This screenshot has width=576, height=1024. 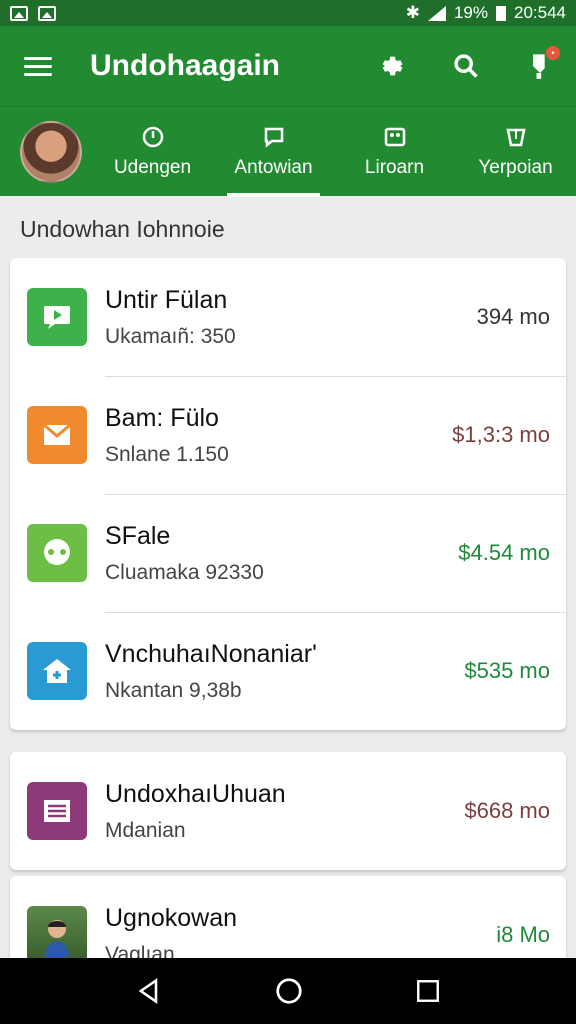 I want to click on battery-percent: 19%, so click(x=470, y=12).